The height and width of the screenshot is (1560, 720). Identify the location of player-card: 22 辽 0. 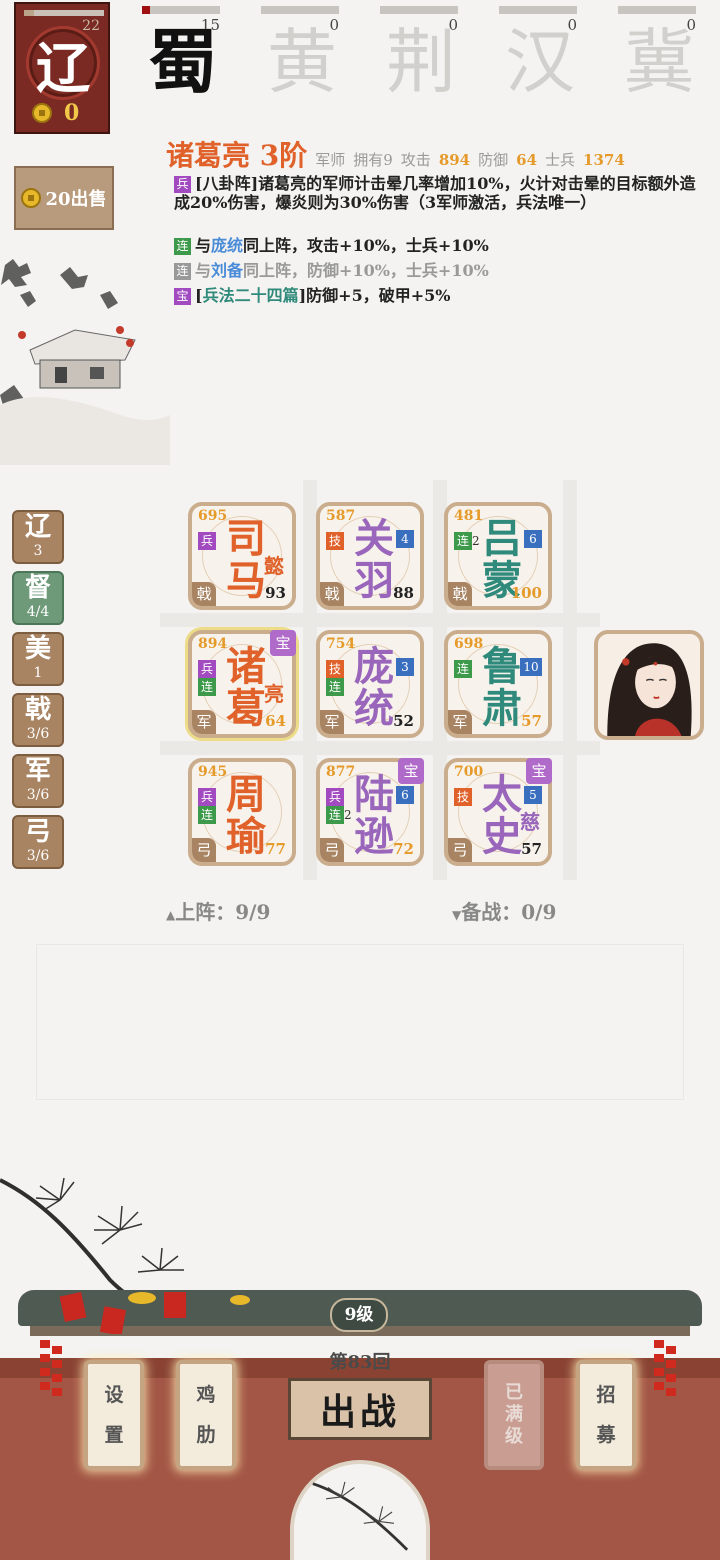
(62, 68).